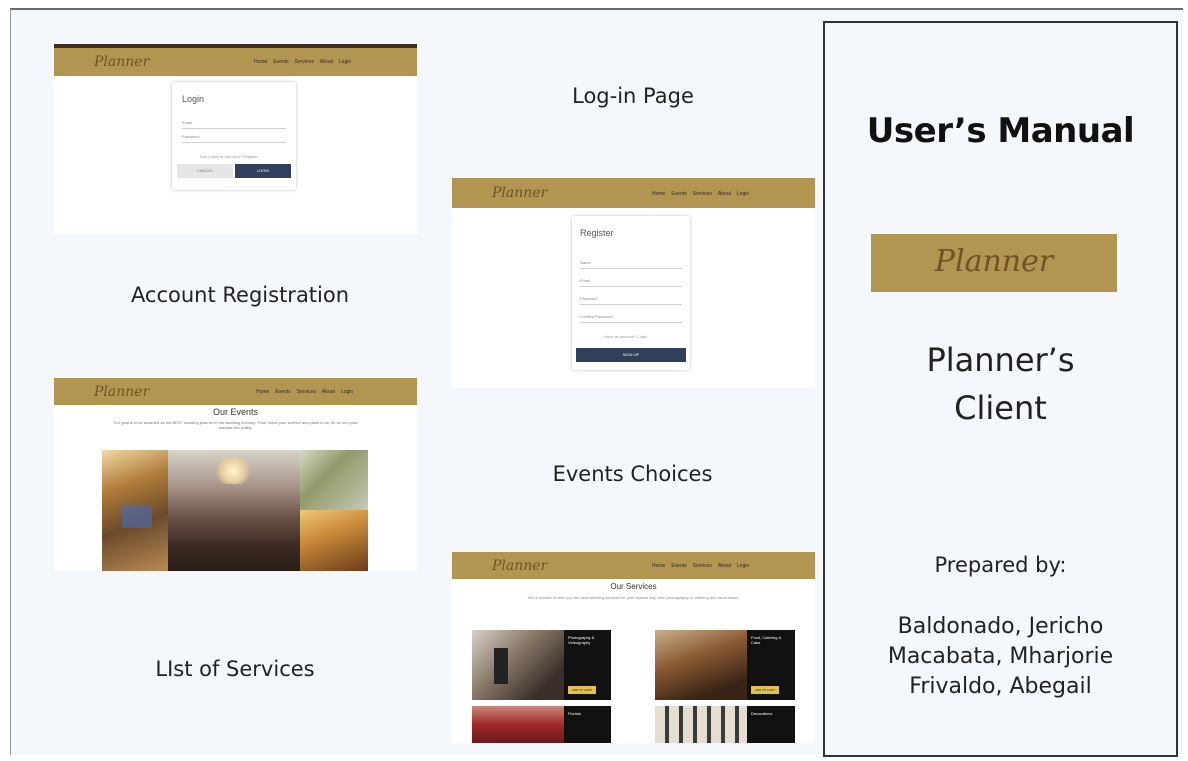  What do you see at coordinates (235, 669) in the screenshot?
I see `caption-services: LIst of Services` at bounding box center [235, 669].